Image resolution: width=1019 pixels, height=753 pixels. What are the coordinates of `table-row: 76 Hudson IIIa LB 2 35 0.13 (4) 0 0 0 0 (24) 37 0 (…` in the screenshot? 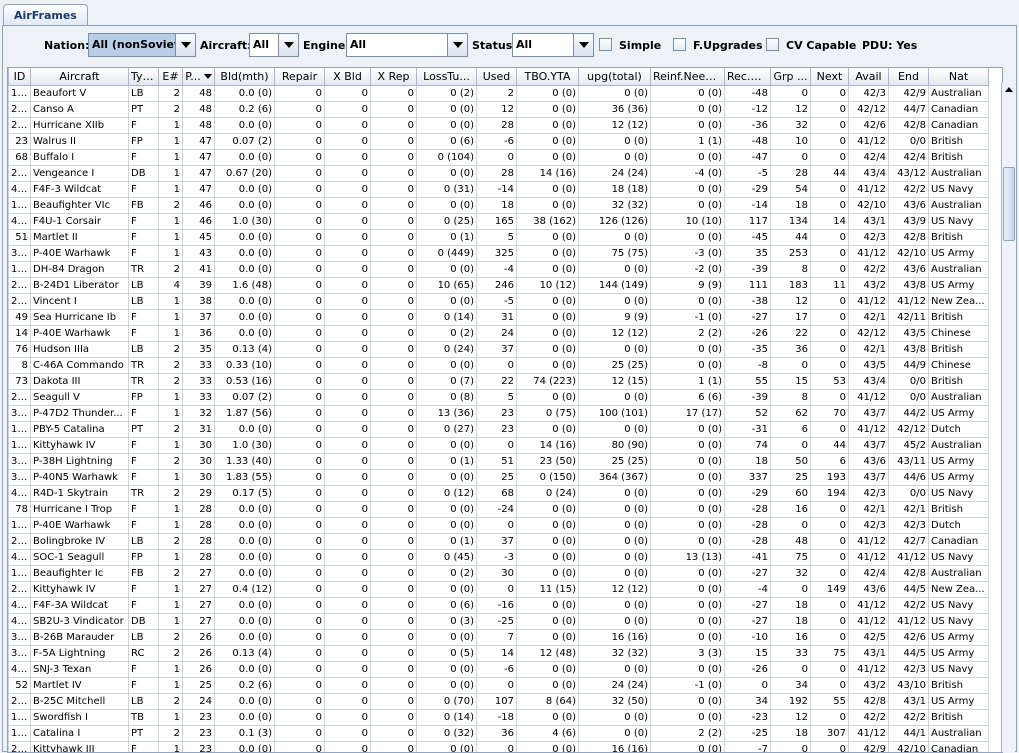 It's located at (498, 349).